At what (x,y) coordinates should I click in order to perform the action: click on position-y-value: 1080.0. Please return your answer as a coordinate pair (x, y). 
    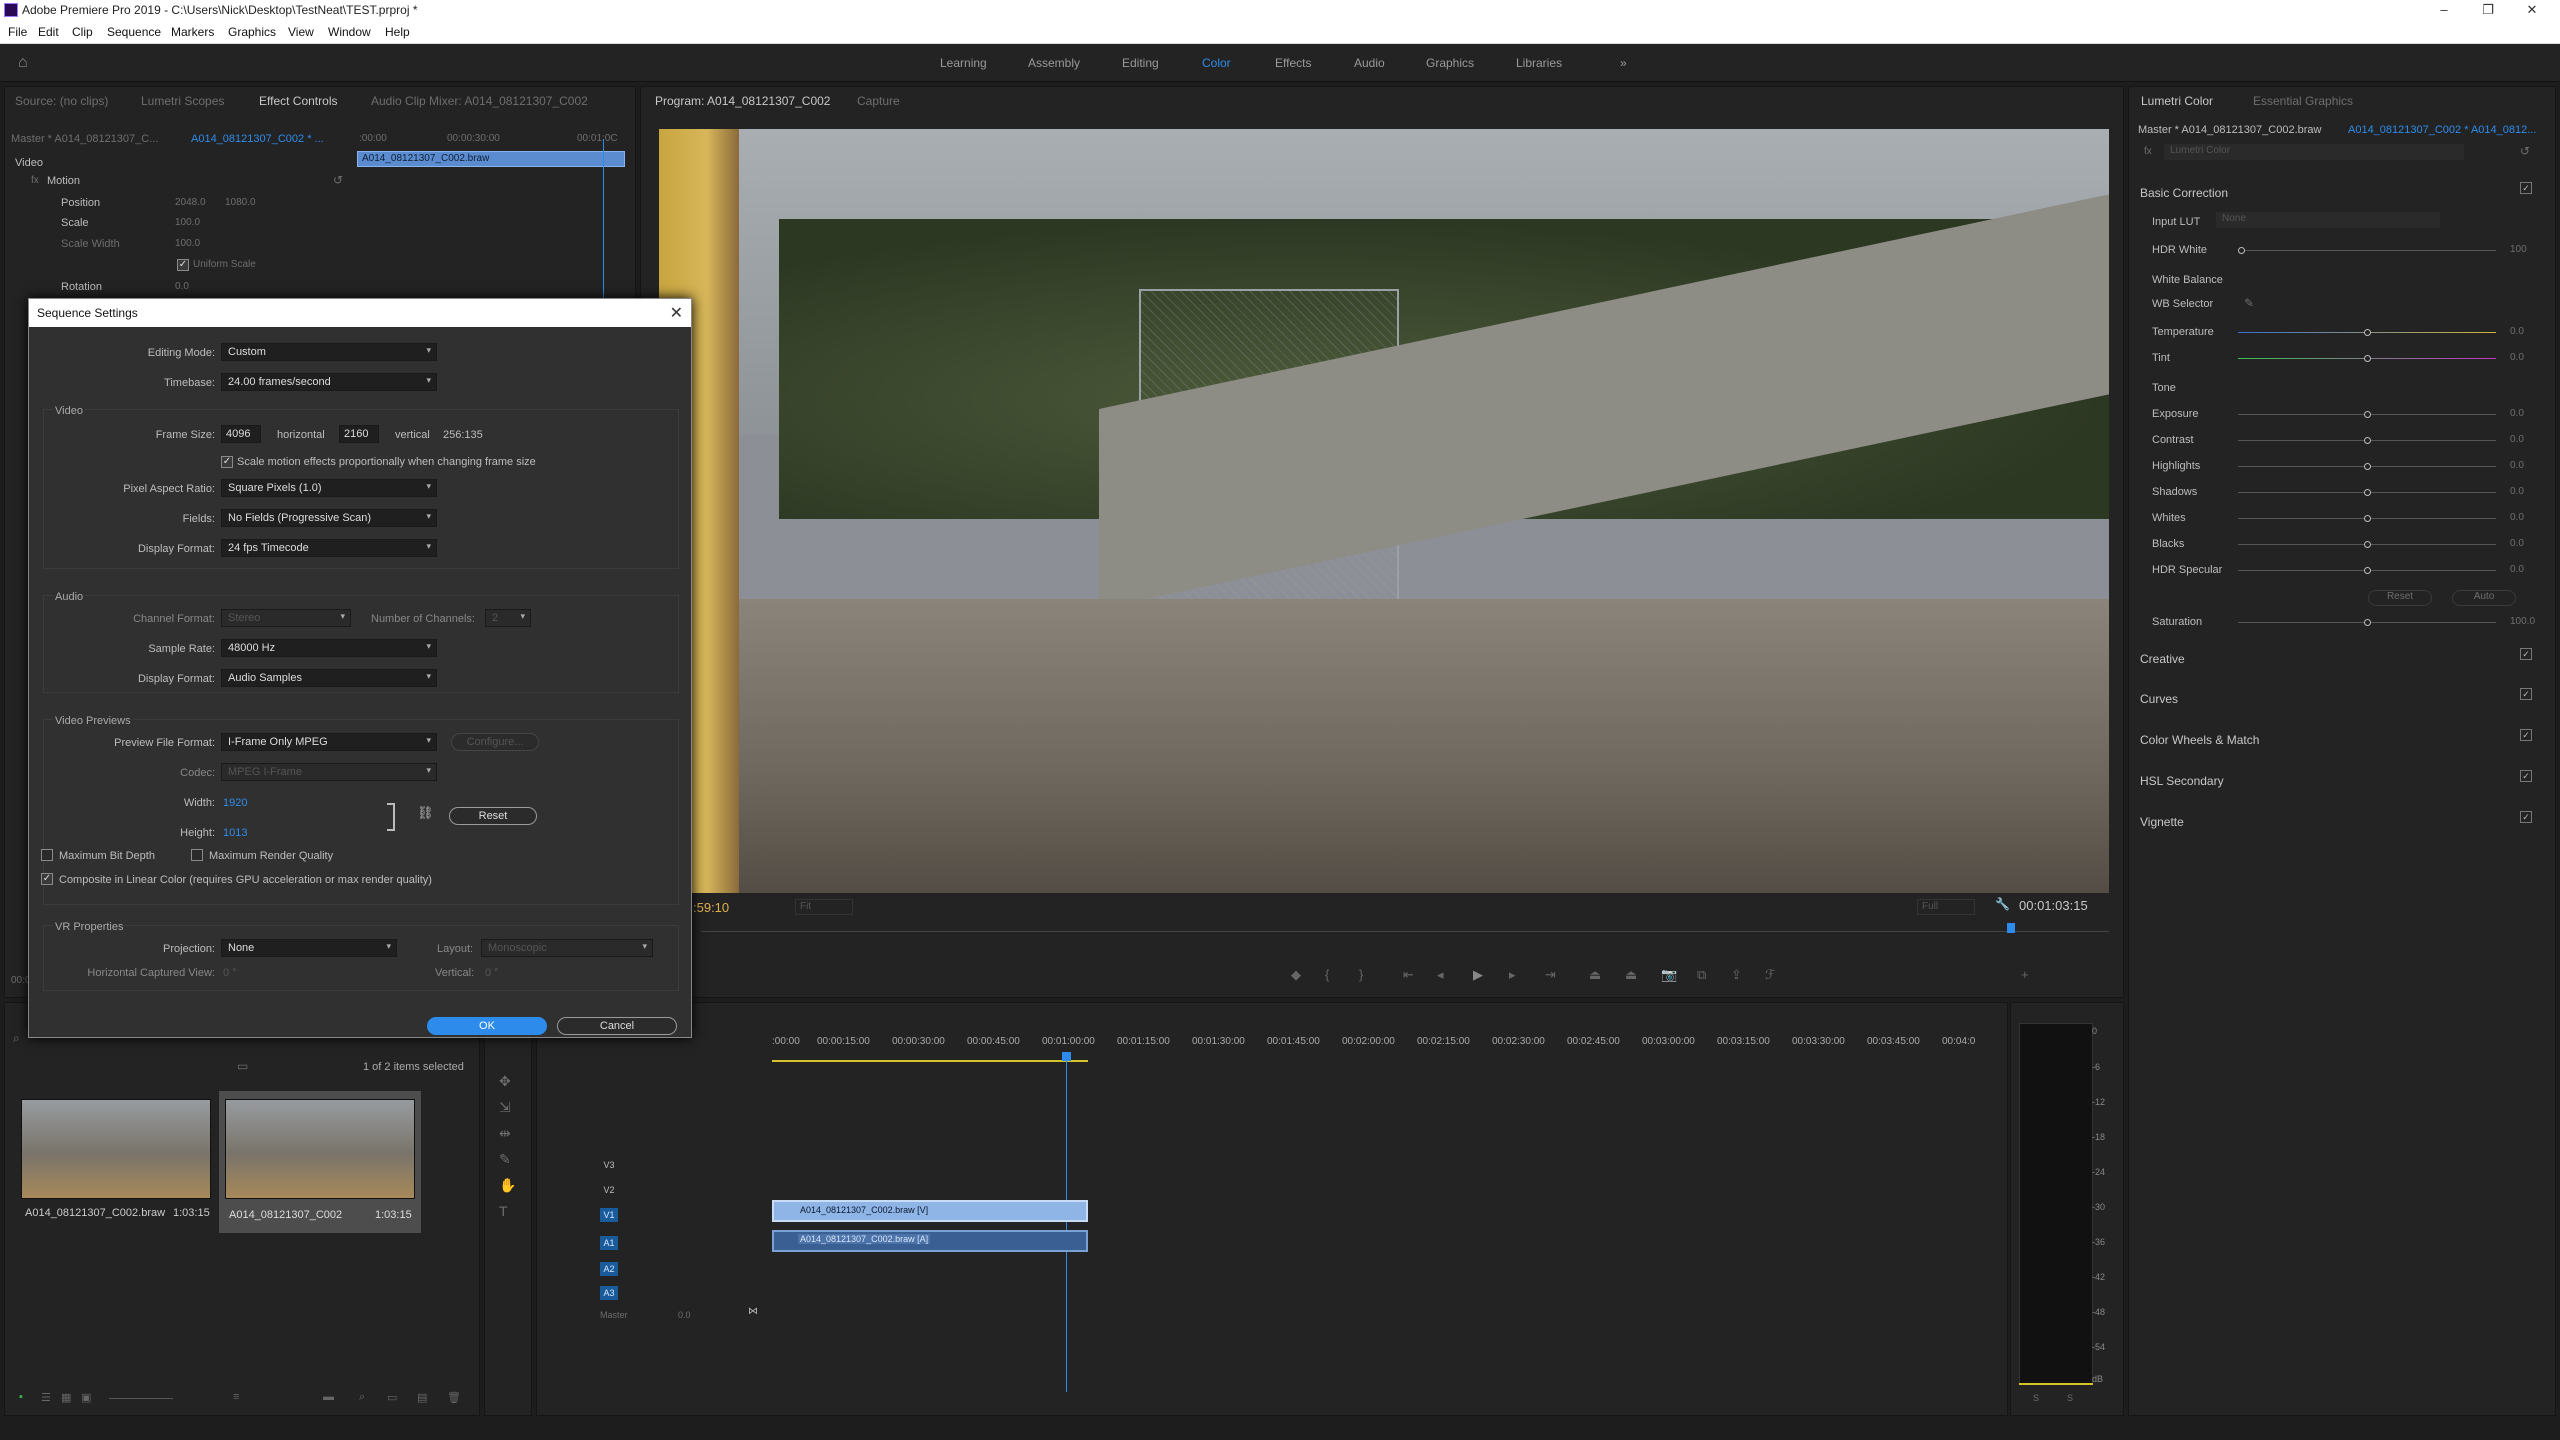
    Looking at the image, I should click on (240, 202).